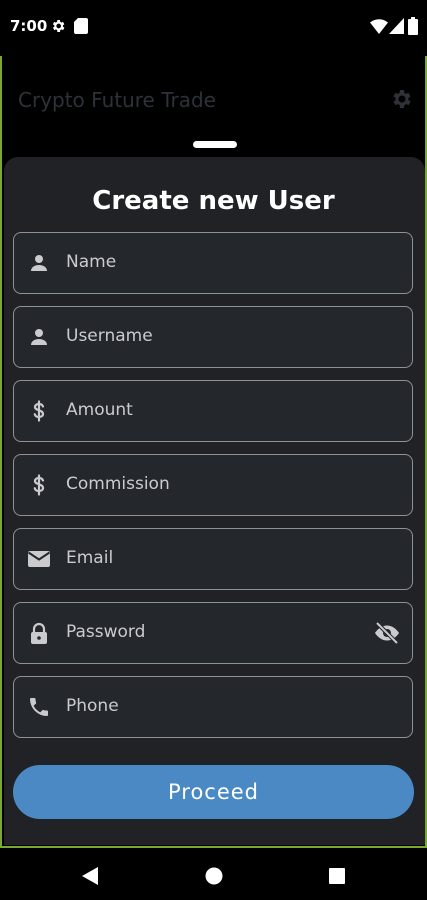 This screenshot has height=900, width=427. I want to click on amount-field-label: Amount, so click(99, 410).